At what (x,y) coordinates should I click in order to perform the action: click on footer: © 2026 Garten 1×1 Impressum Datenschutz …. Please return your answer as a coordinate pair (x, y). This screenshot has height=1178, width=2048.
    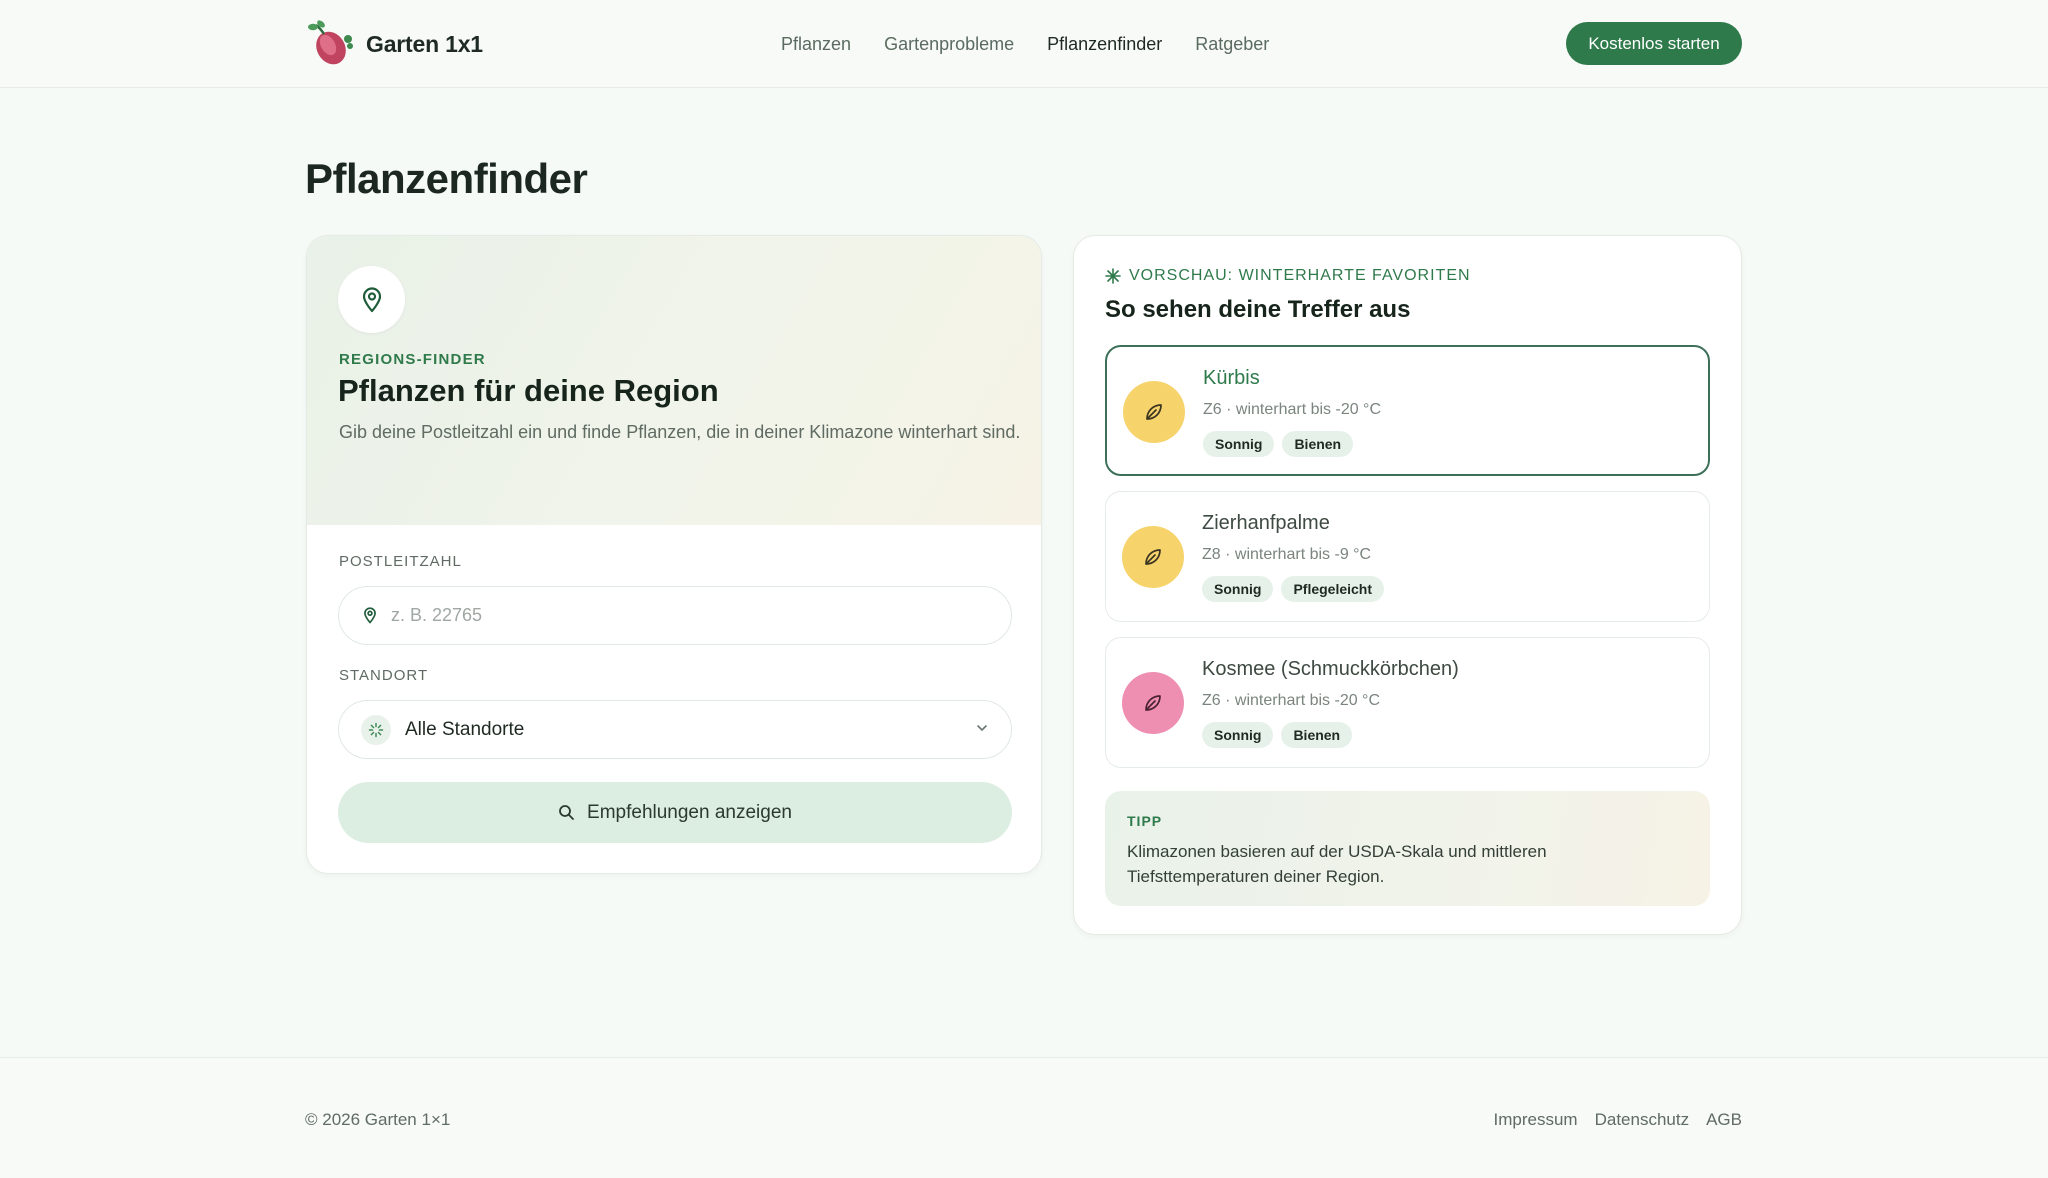
    Looking at the image, I should click on (1024, 1117).